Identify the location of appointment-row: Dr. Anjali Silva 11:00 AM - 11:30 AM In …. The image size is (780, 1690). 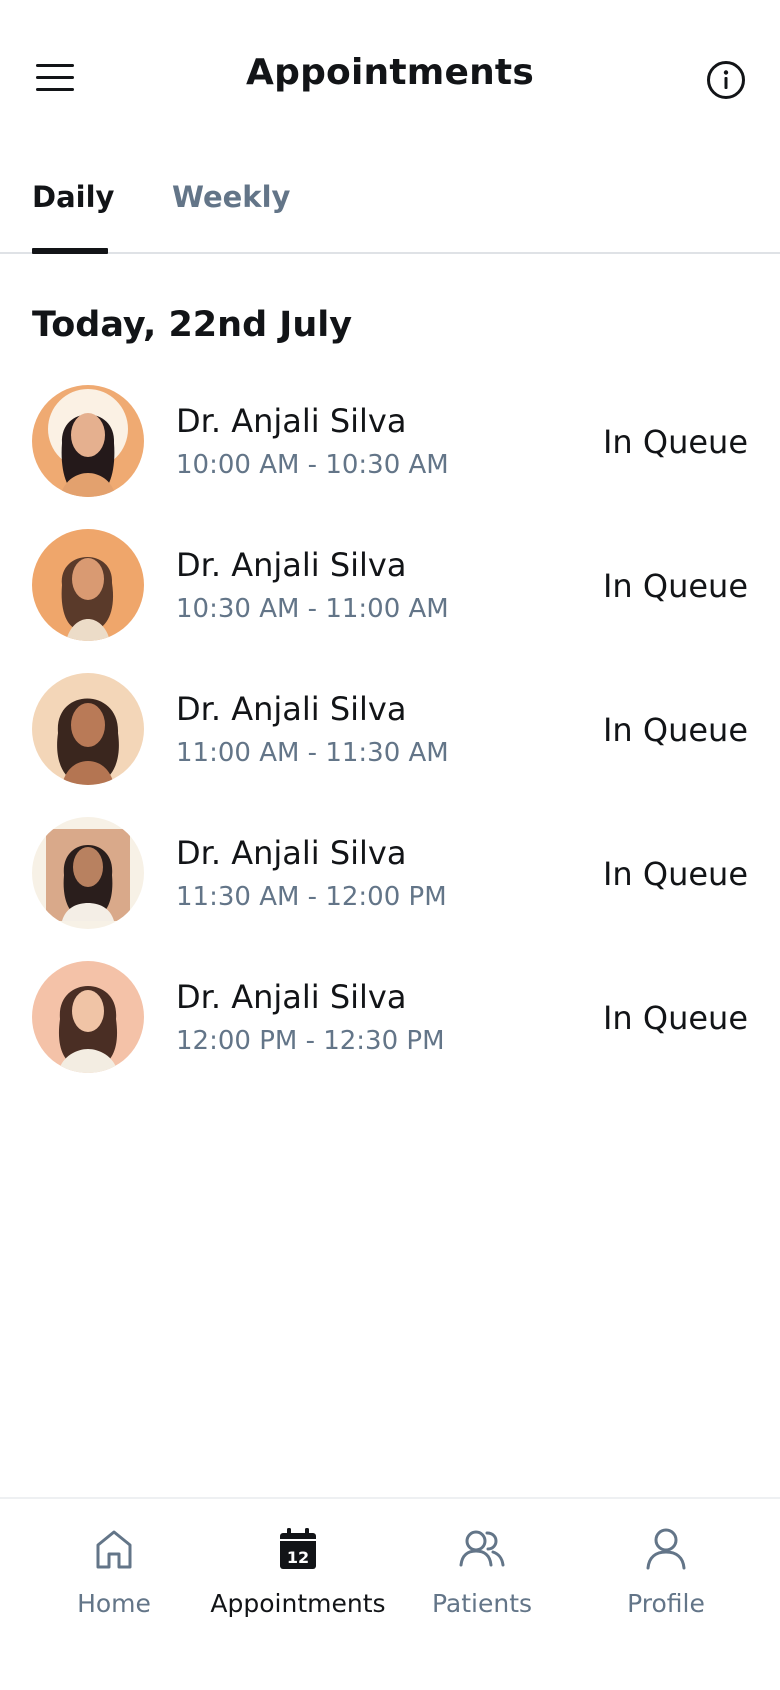
(390, 745).